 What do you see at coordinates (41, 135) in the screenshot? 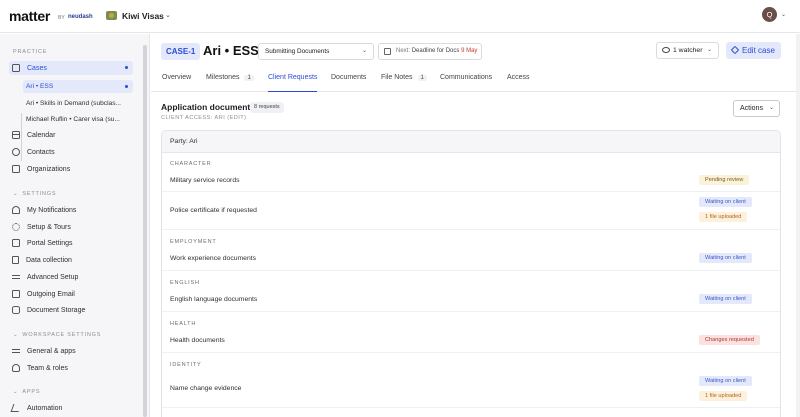
I see `sidebar-item-label: Calendar` at bounding box center [41, 135].